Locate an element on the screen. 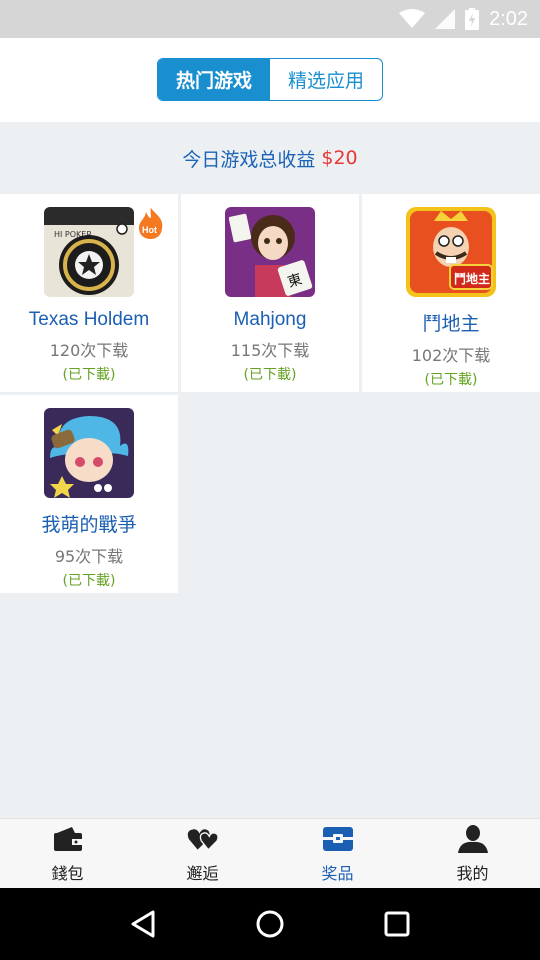 This screenshot has height=960, width=540. header: 热门游戏 精选应用 is located at coordinates (270, 80).